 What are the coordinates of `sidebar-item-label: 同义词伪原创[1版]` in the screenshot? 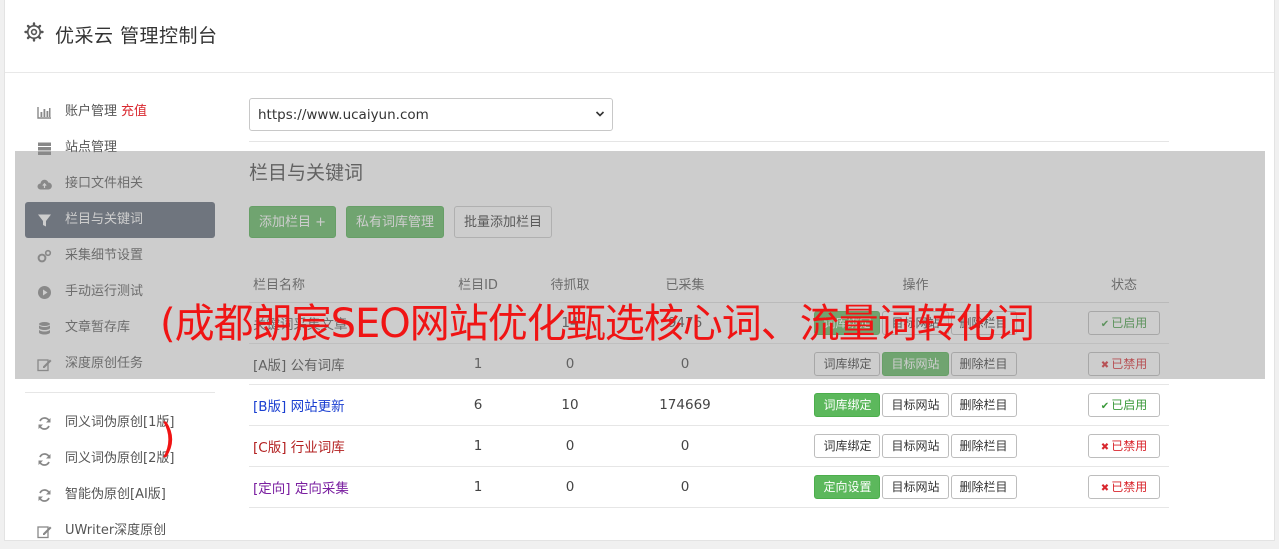 It's located at (120, 422).